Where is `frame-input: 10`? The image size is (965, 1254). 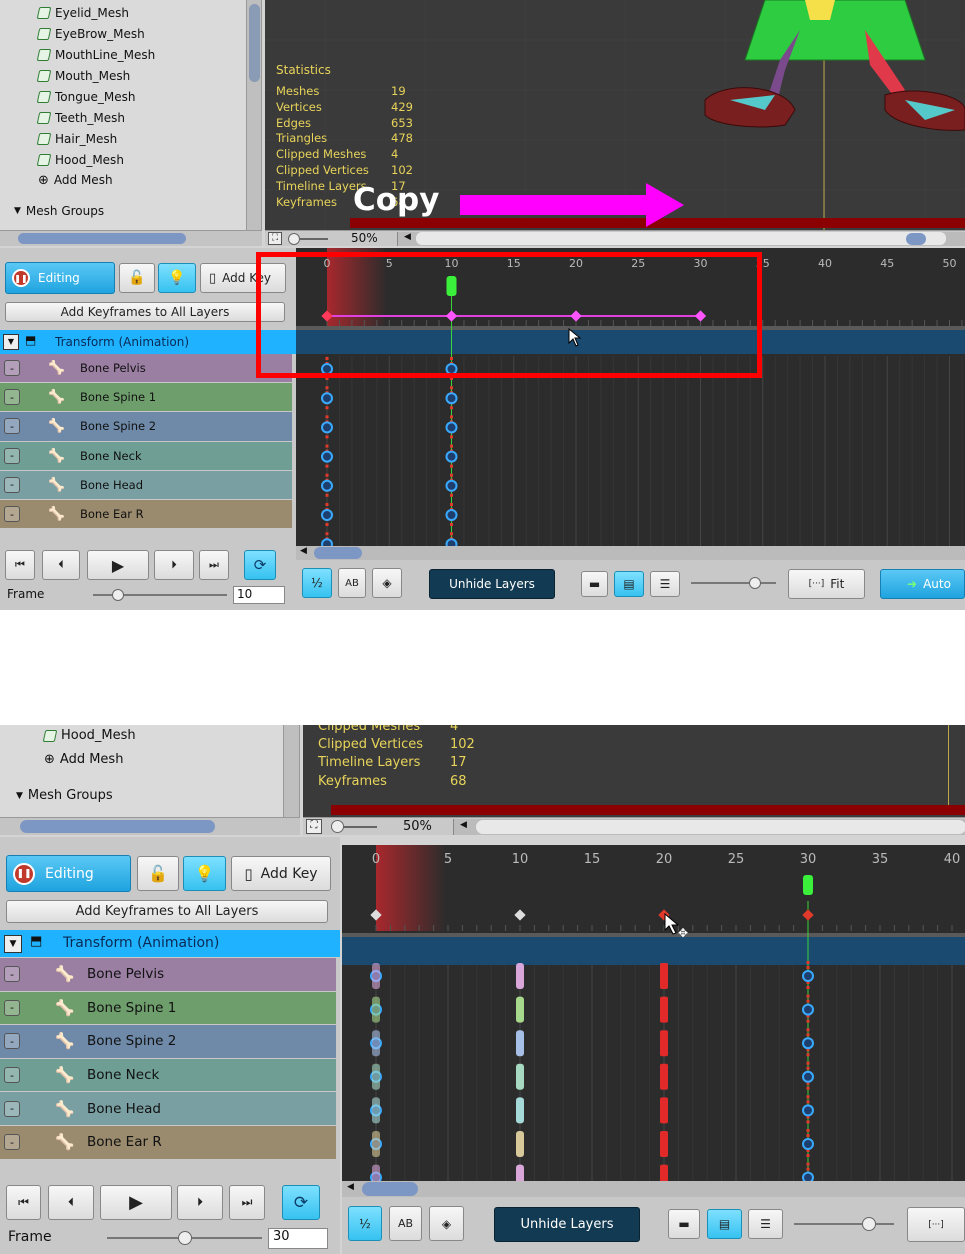
frame-input: 10 is located at coordinates (259, 595).